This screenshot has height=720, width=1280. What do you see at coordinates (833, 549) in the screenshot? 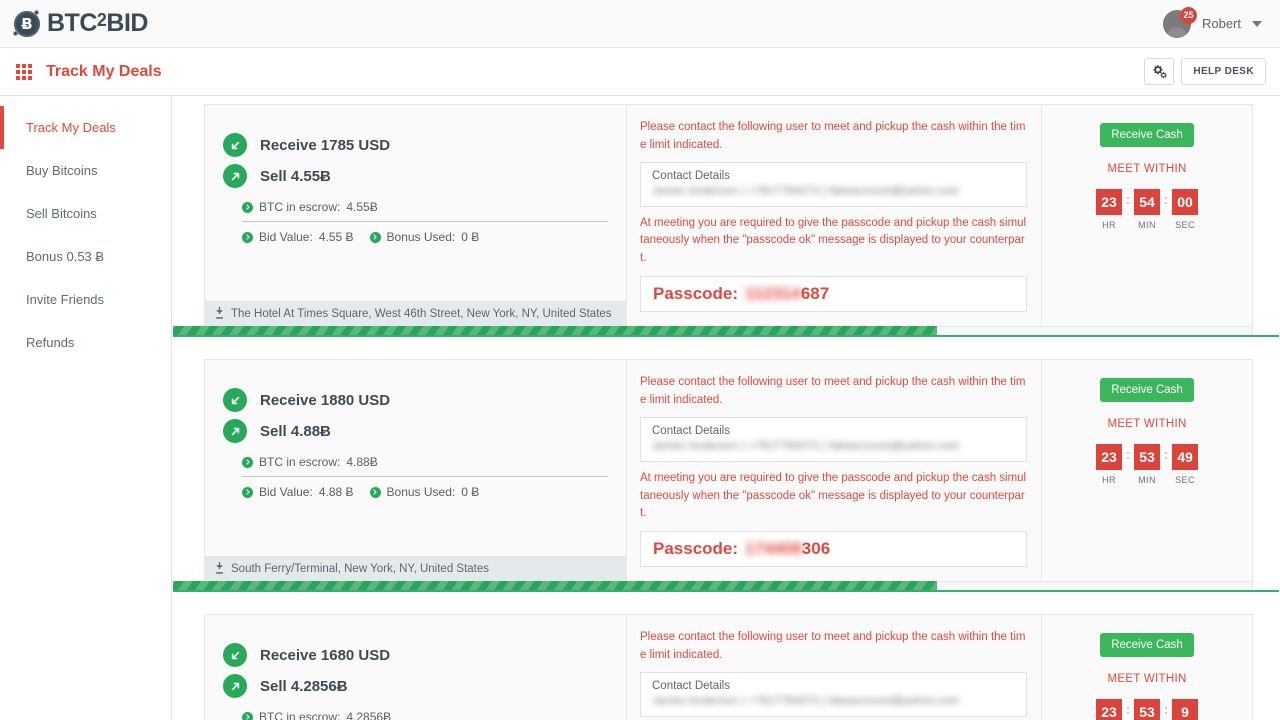
I see `passcode-box: Passcode: 174408306` at bounding box center [833, 549].